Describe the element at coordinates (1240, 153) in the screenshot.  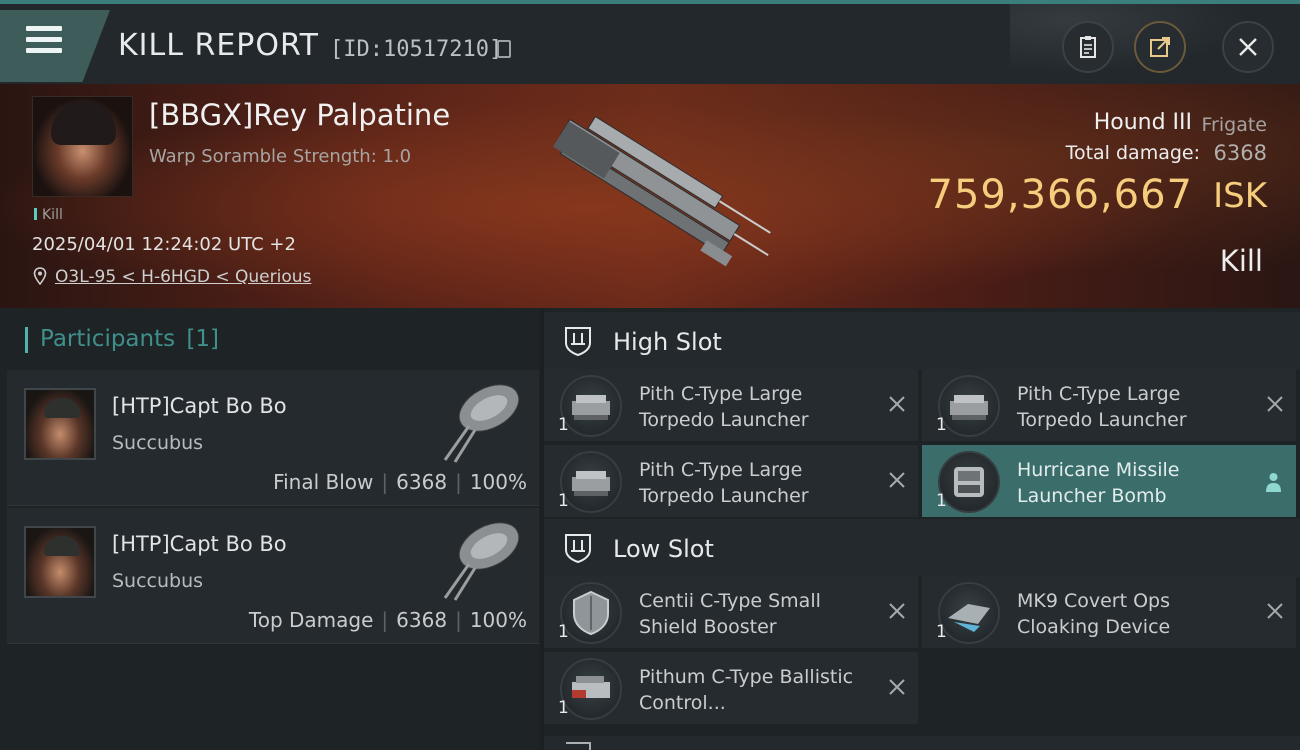
I see `total-damage-value: 6368` at that location.